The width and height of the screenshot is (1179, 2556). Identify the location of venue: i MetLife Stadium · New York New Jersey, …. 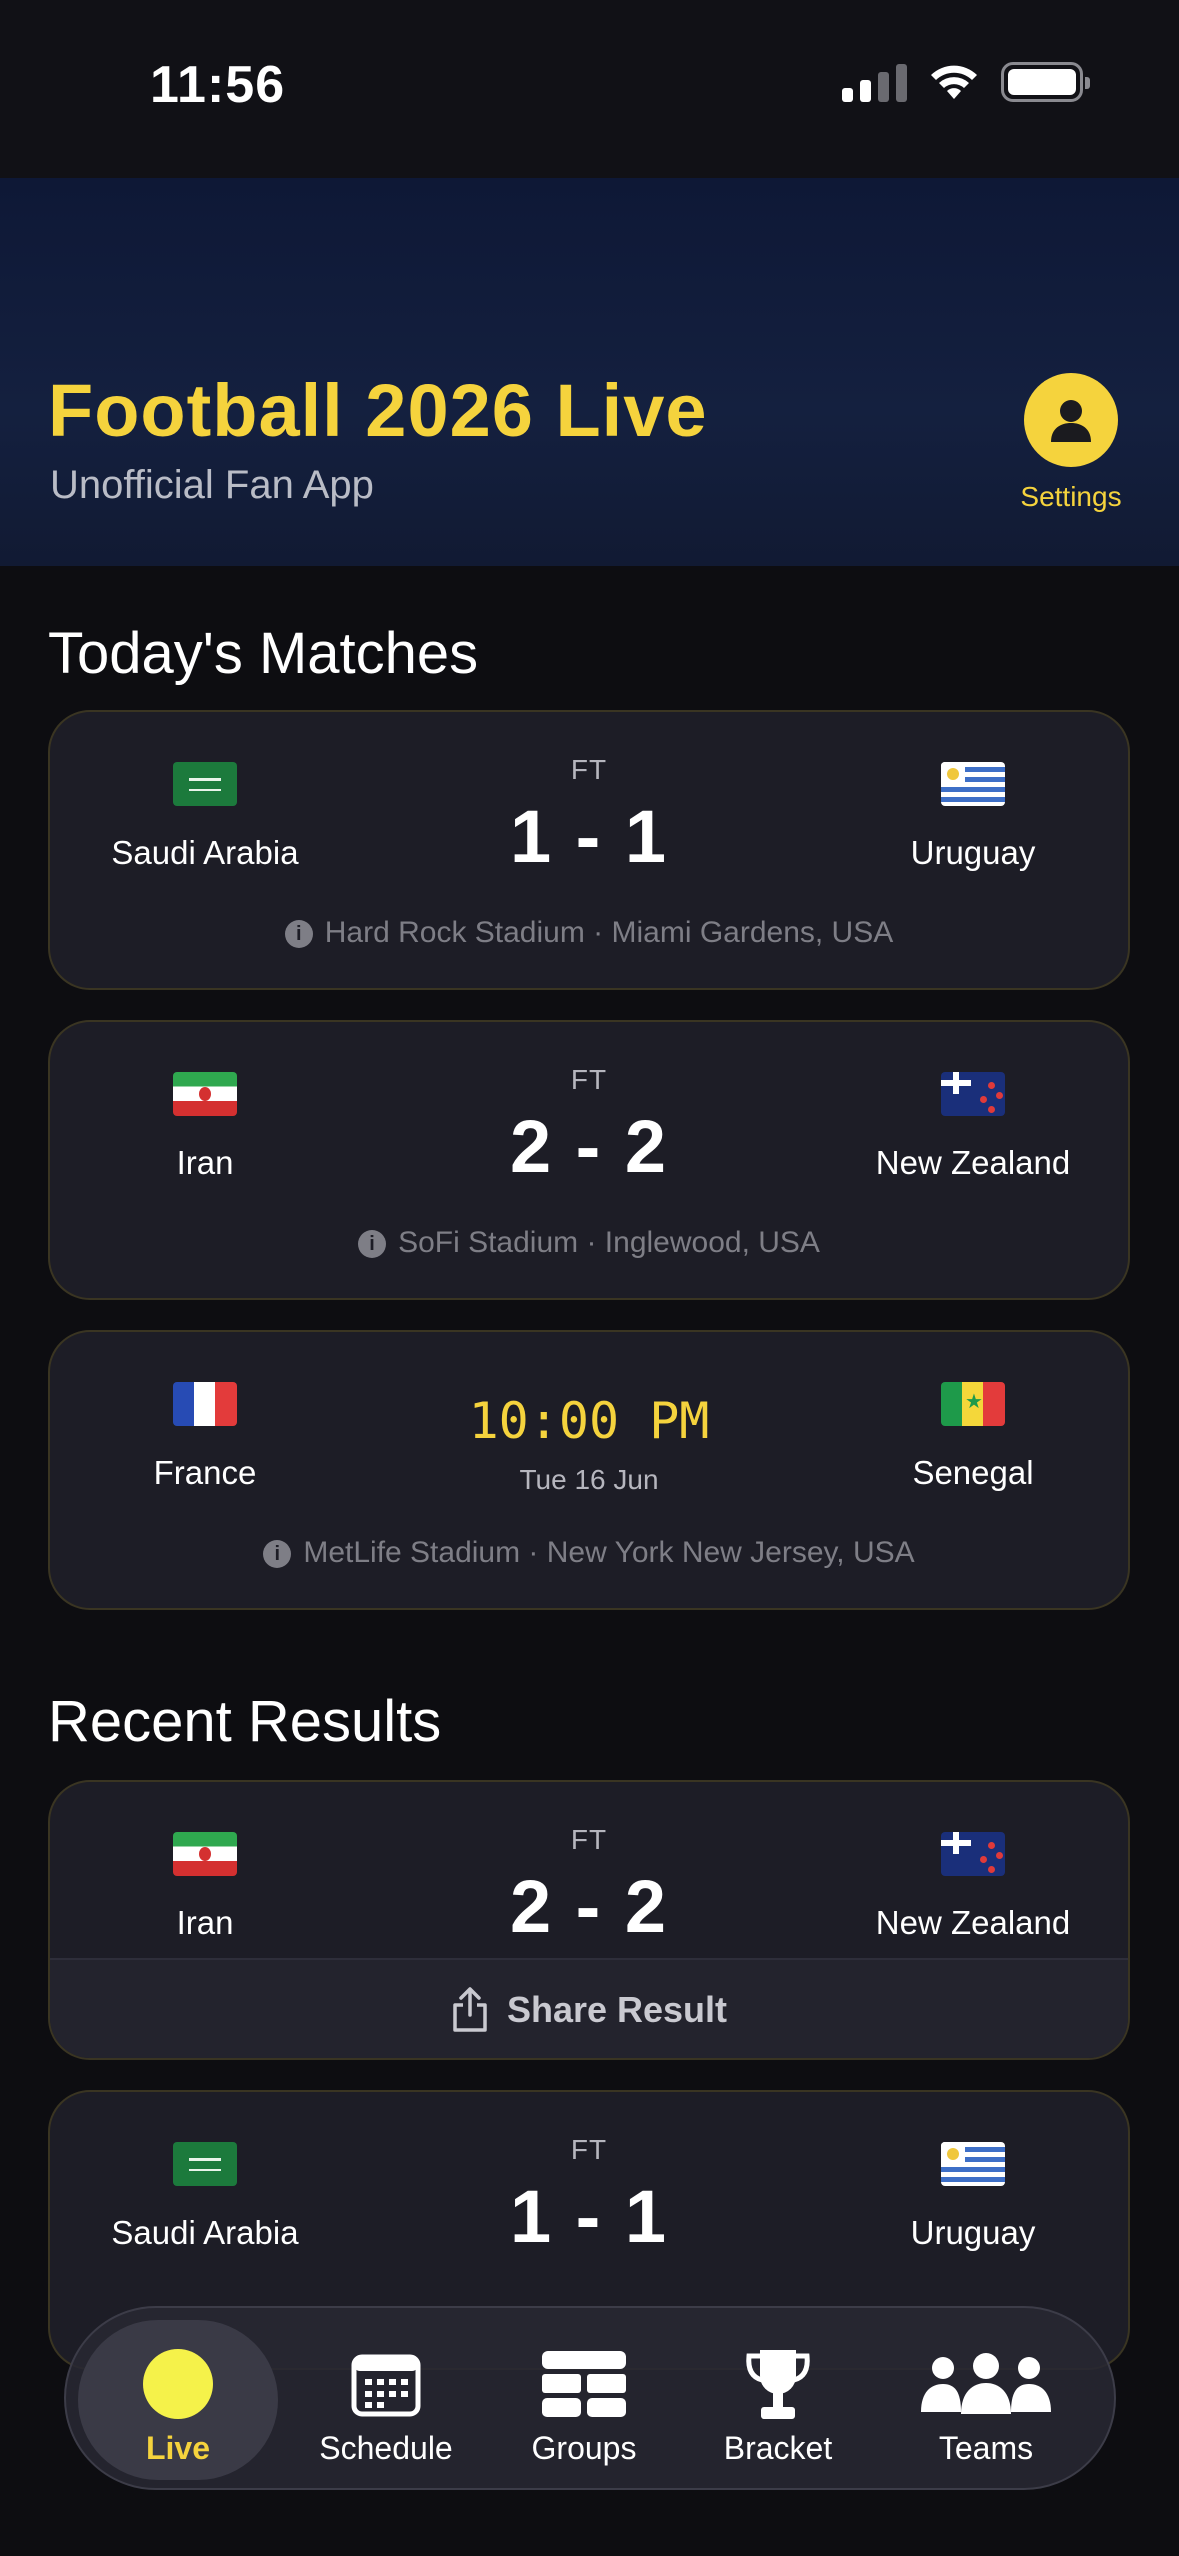
(589, 1553).